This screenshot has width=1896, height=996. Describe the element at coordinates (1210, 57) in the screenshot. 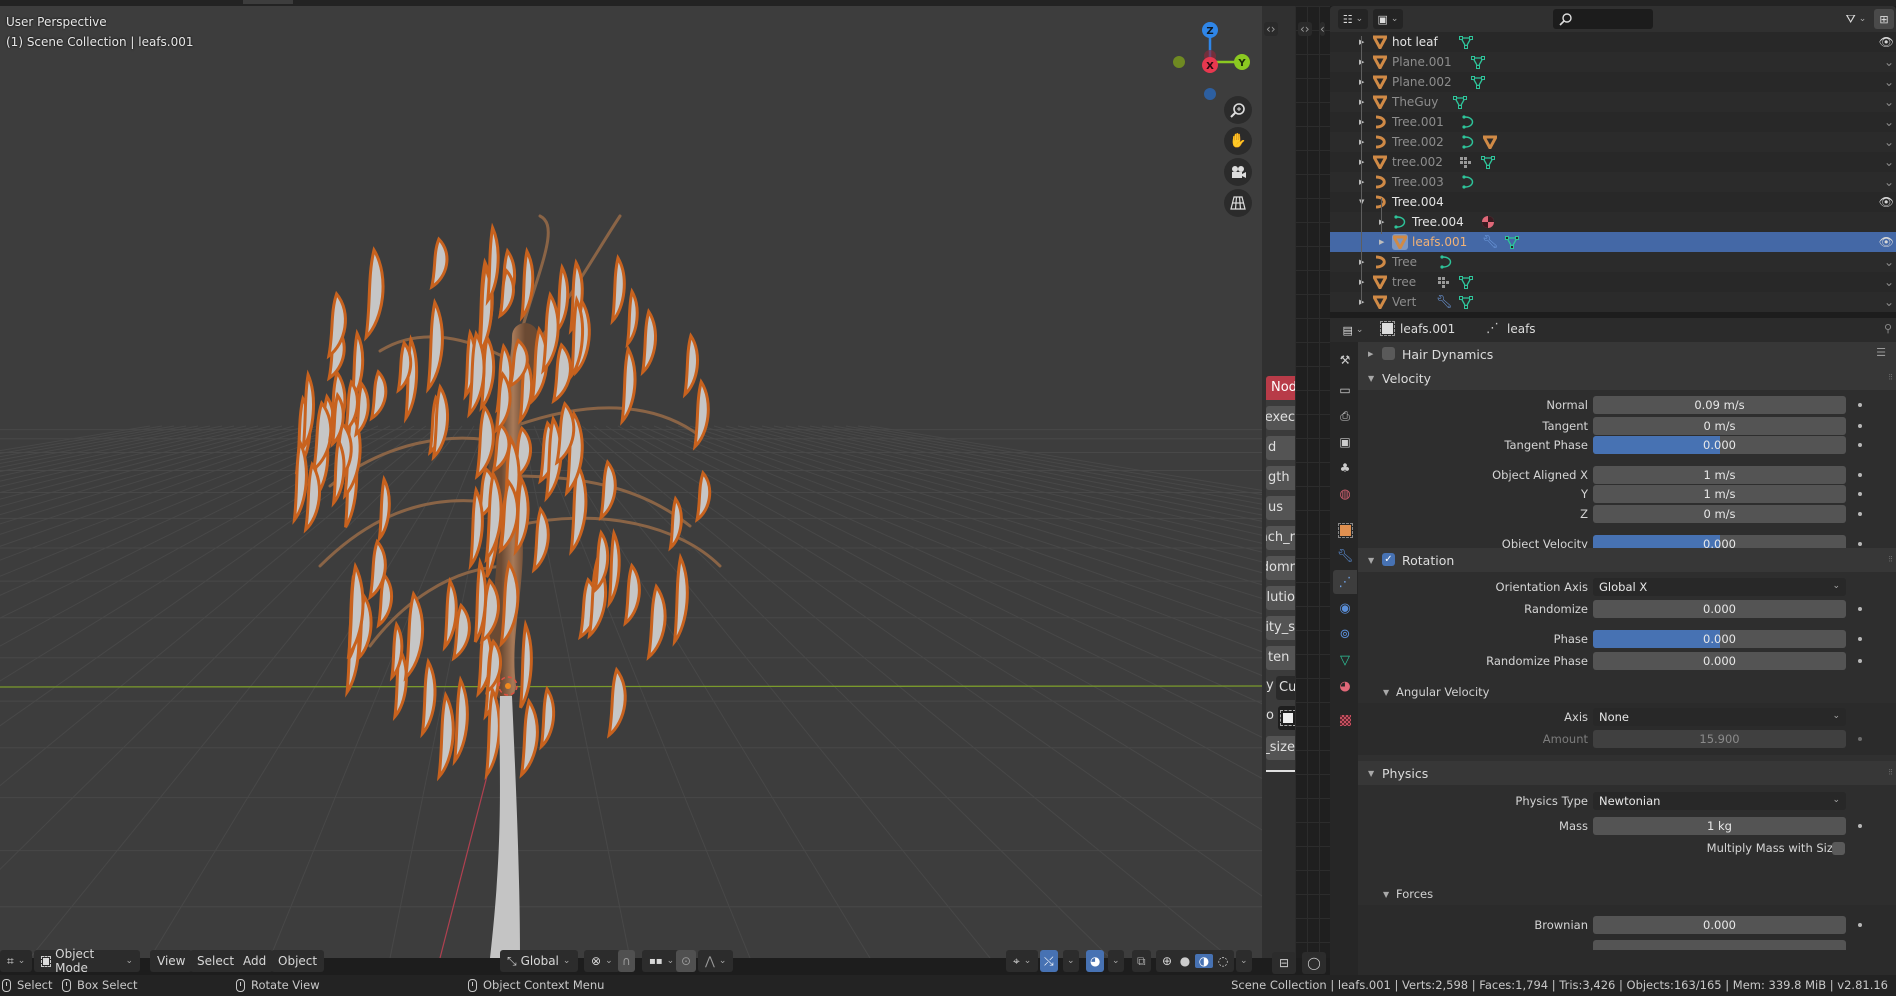

I see `navigation-gizmo: Z Y X` at that location.